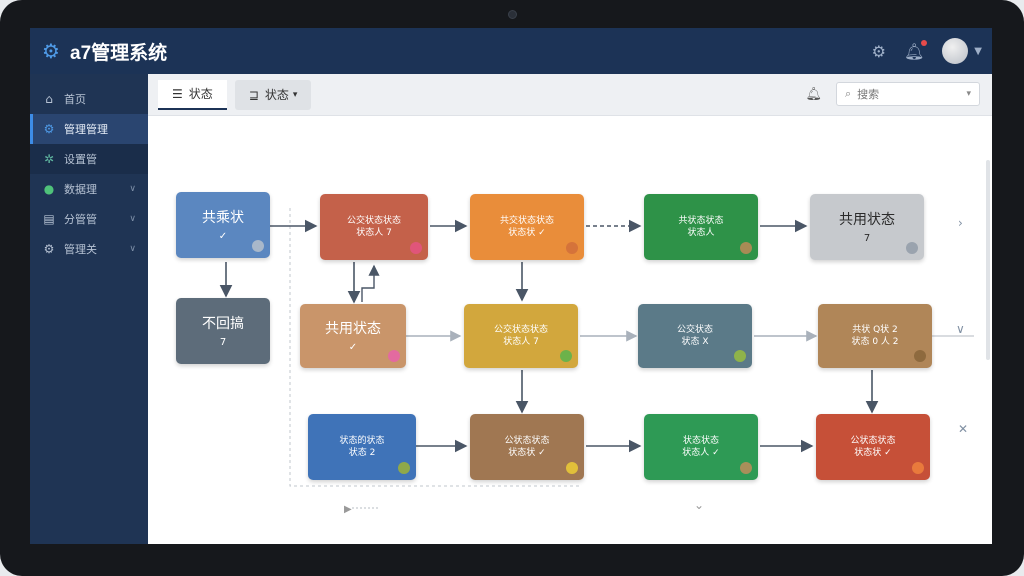 This screenshot has height=576, width=1024. Describe the element at coordinates (695, 342) in the screenshot. I see `node-subtitle: 状态 X` at that location.